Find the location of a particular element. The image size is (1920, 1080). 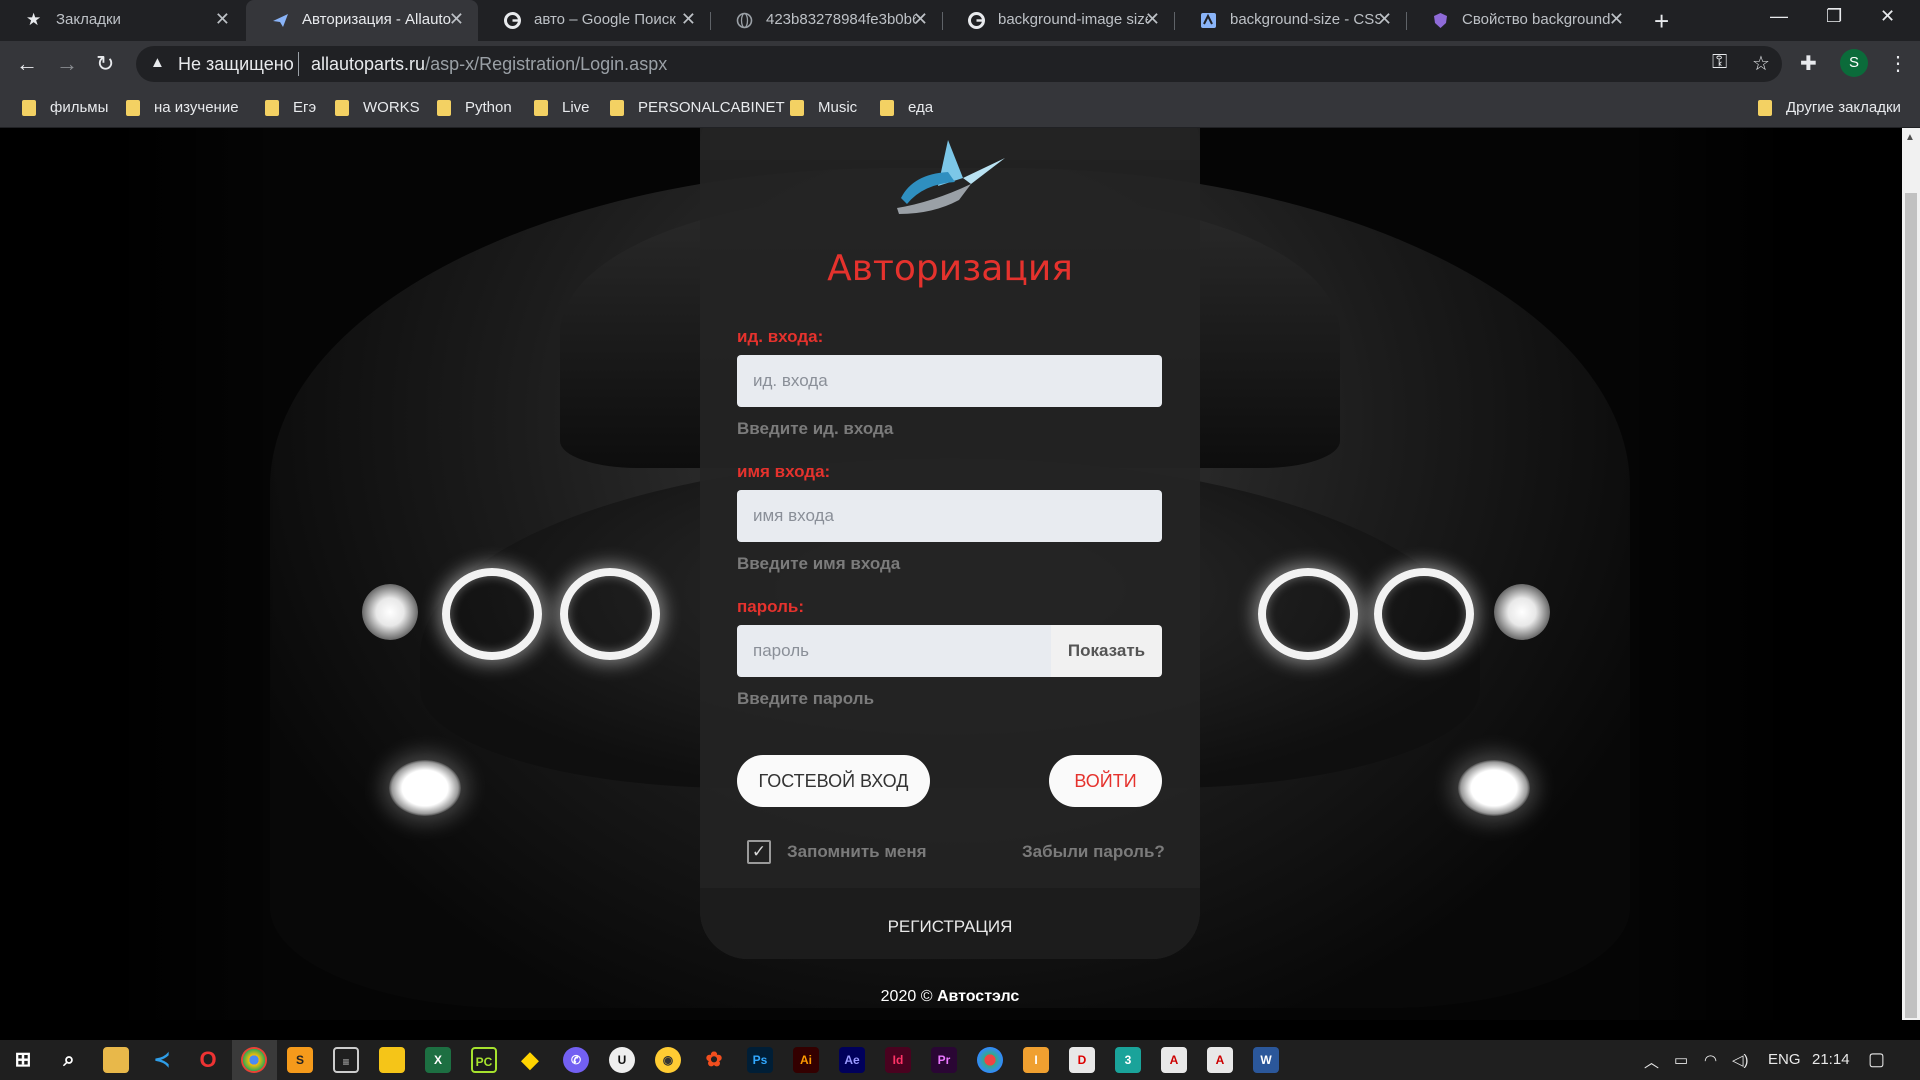

password-hint: Введите пароль is located at coordinates (806, 698).